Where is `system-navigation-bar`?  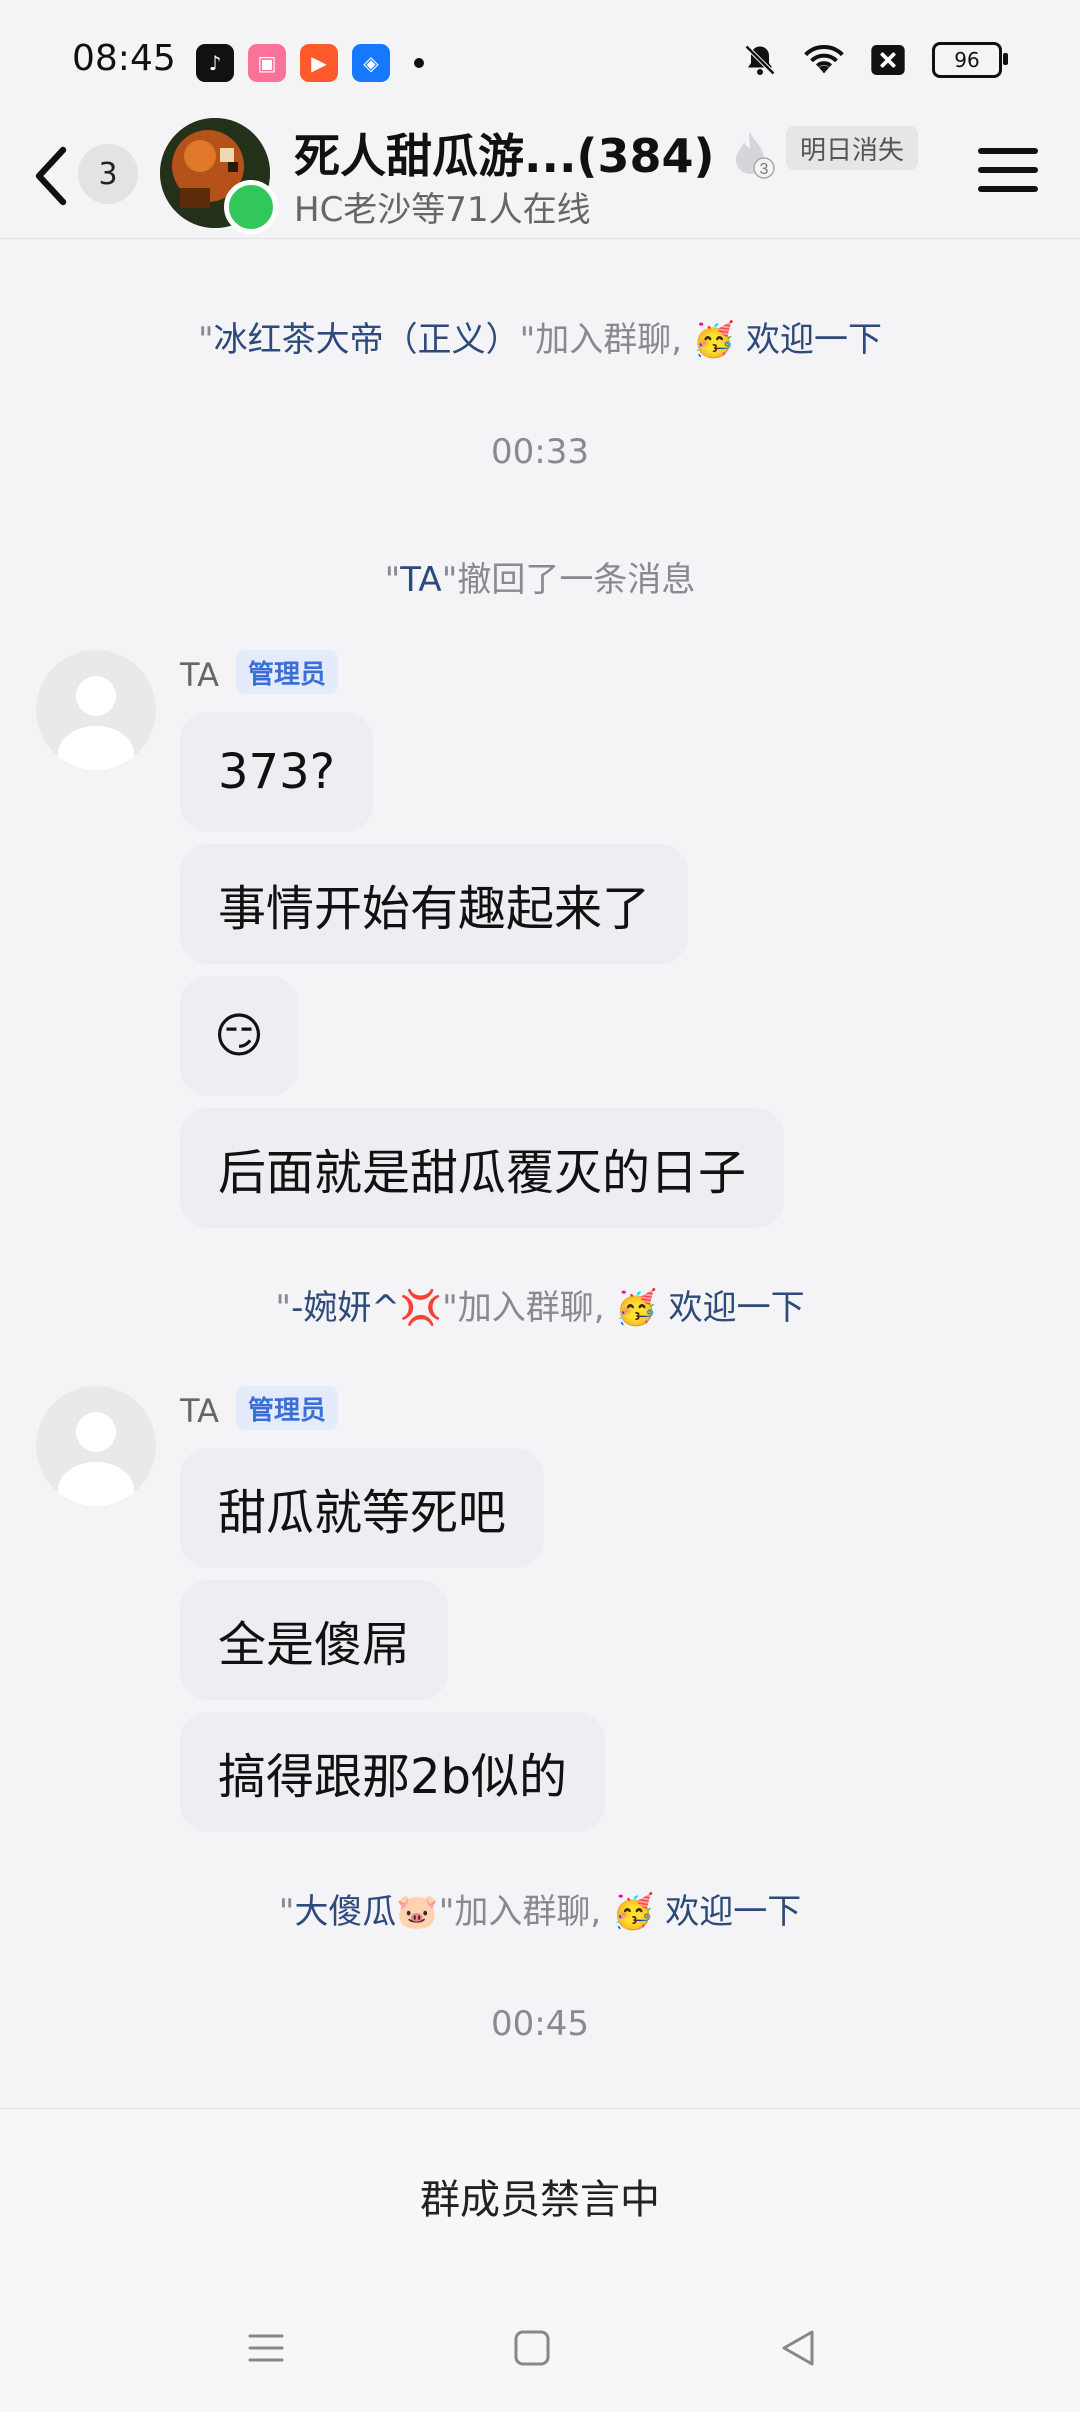 system-navigation-bar is located at coordinates (540, 2348).